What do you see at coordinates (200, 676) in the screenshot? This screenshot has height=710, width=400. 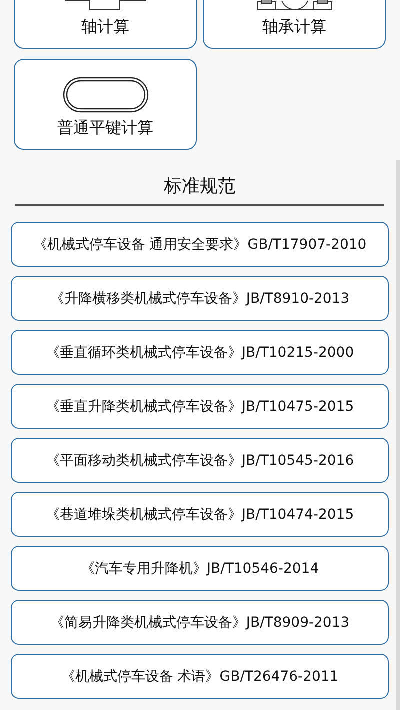 I see `standard-button: 《机械式停车设备 术语》GB/T26476-2011` at bounding box center [200, 676].